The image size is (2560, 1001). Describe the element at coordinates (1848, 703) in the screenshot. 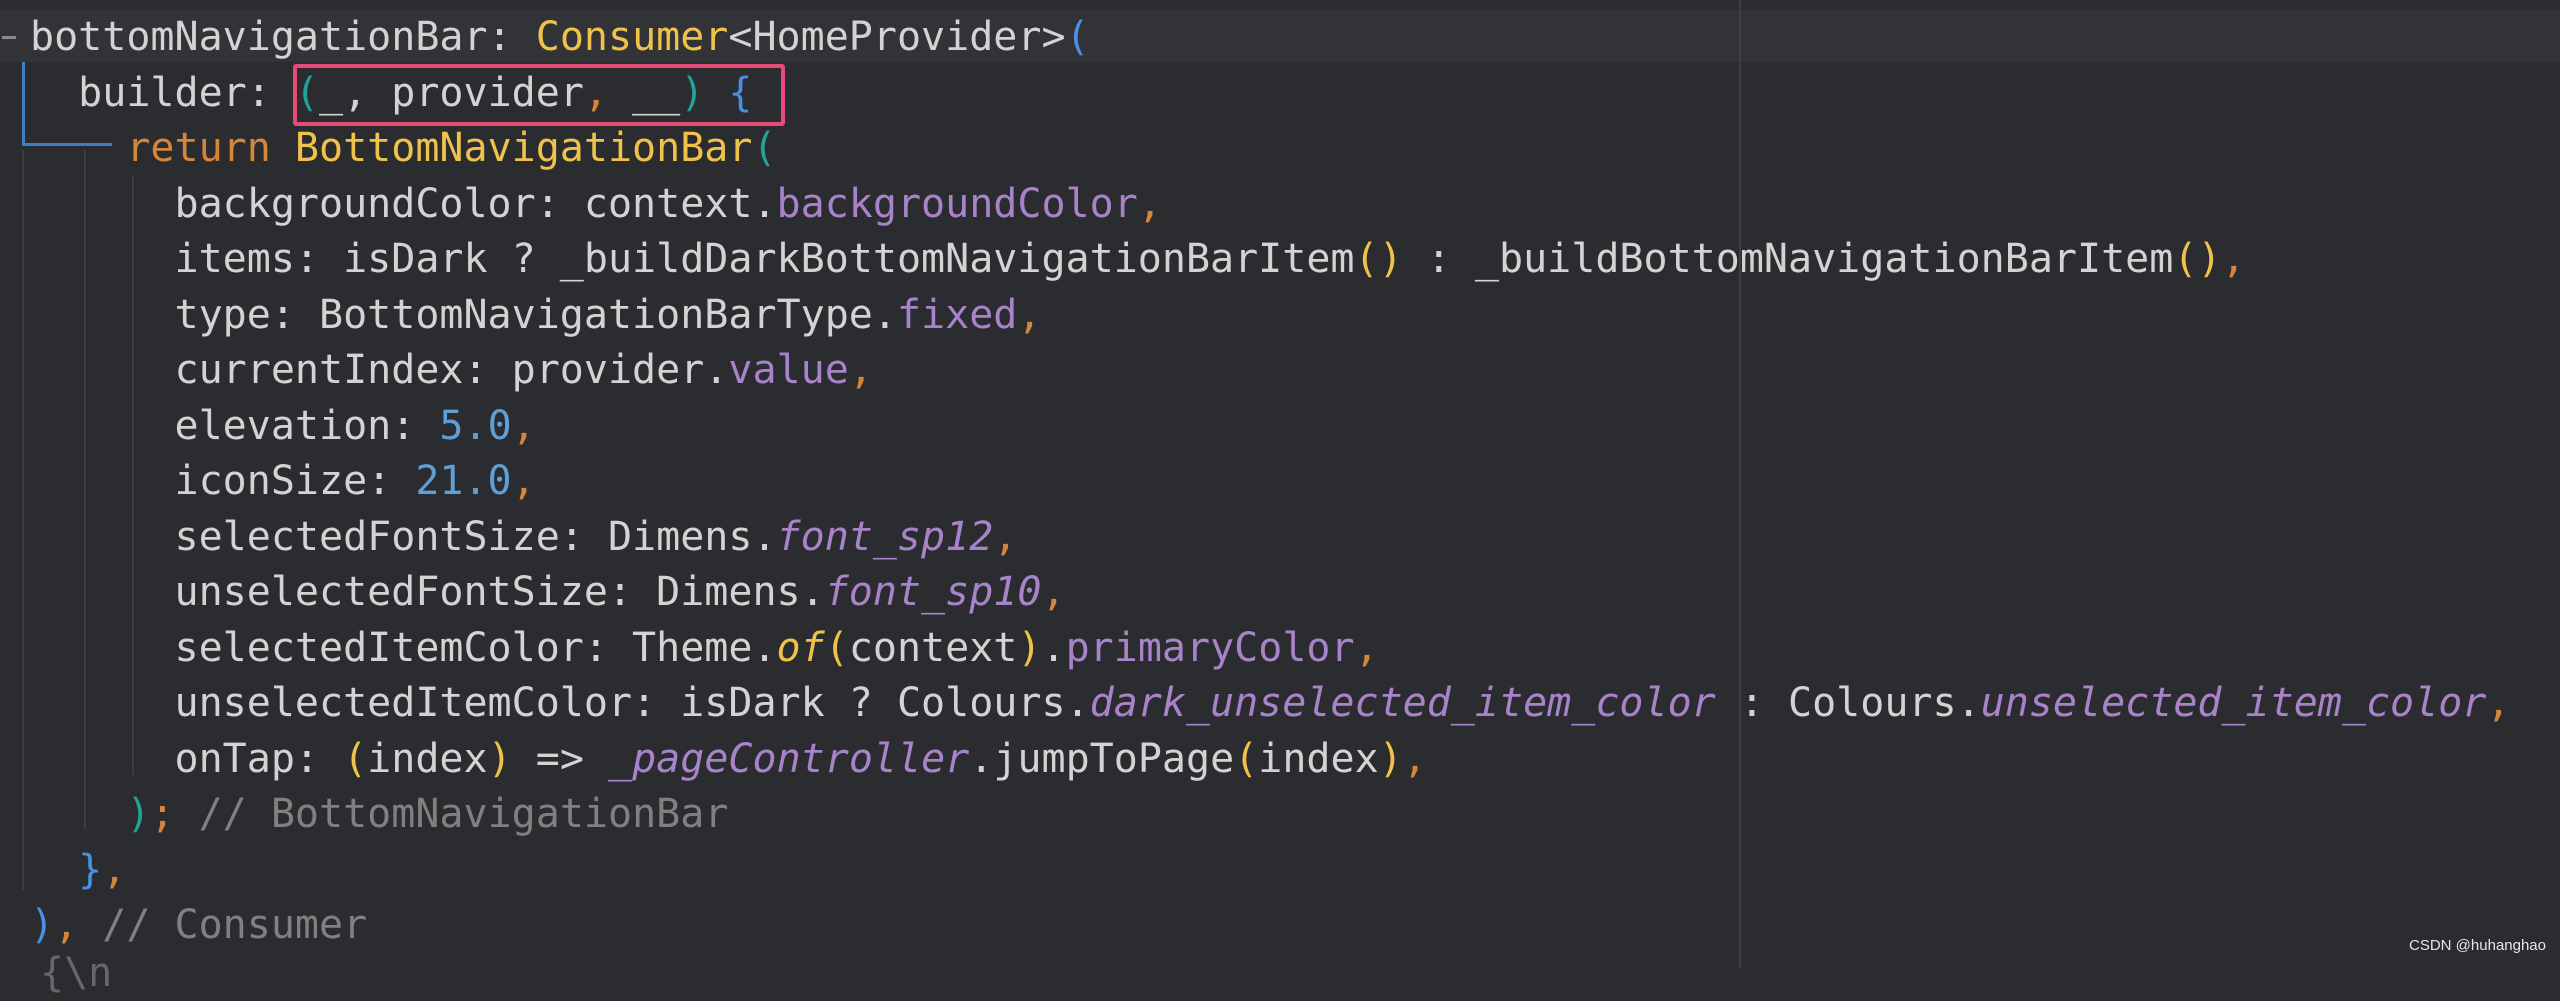

I see `code-token: : Colours.` at that location.